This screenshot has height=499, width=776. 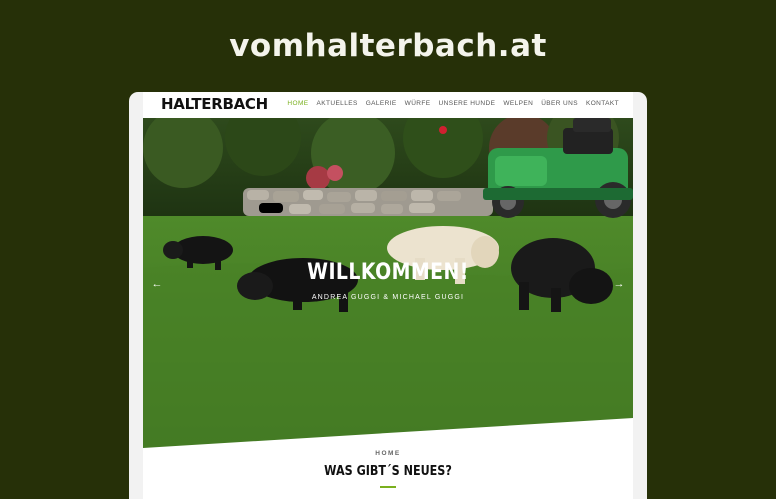 I want to click on site-logo: HALTERBACH, so click(x=214, y=104).